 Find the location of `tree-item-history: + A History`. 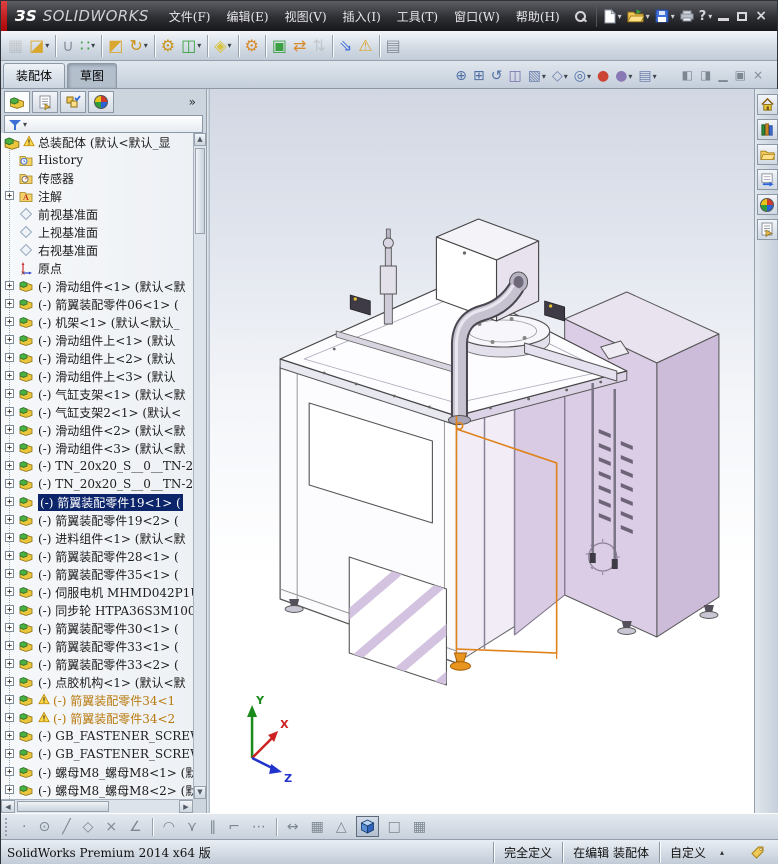

tree-item-history: + A History is located at coordinates (97, 160).